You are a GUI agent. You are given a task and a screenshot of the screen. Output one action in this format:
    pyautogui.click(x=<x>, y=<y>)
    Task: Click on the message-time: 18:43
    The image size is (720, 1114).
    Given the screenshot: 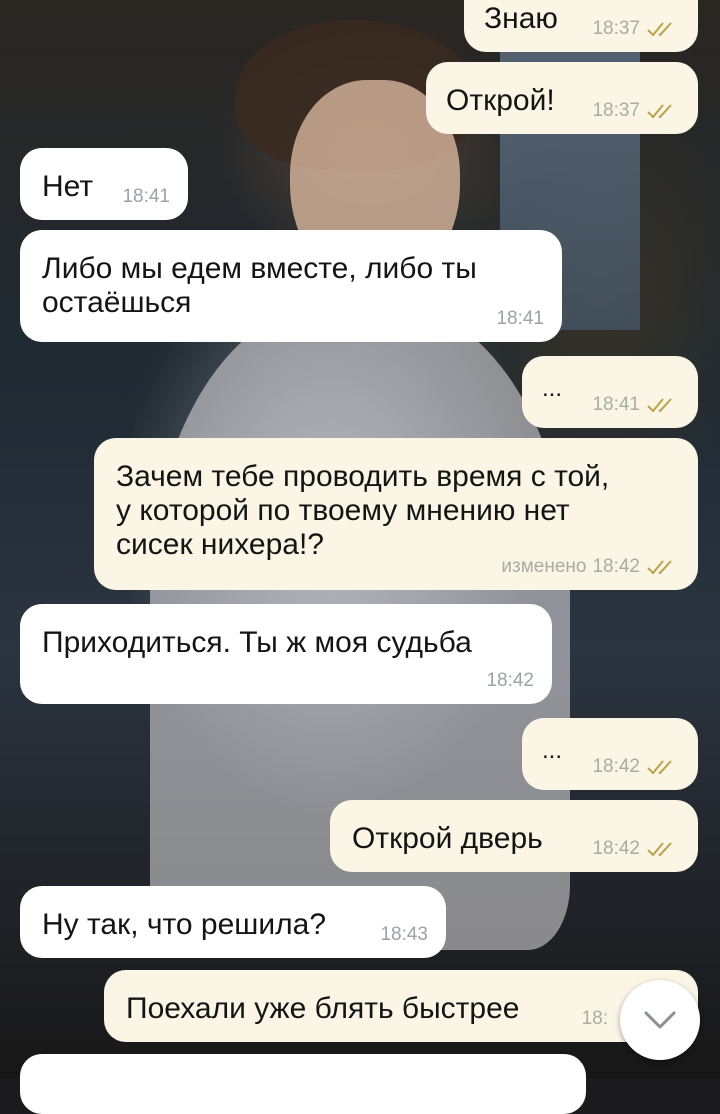 What is the action you would take?
    pyautogui.click(x=404, y=934)
    